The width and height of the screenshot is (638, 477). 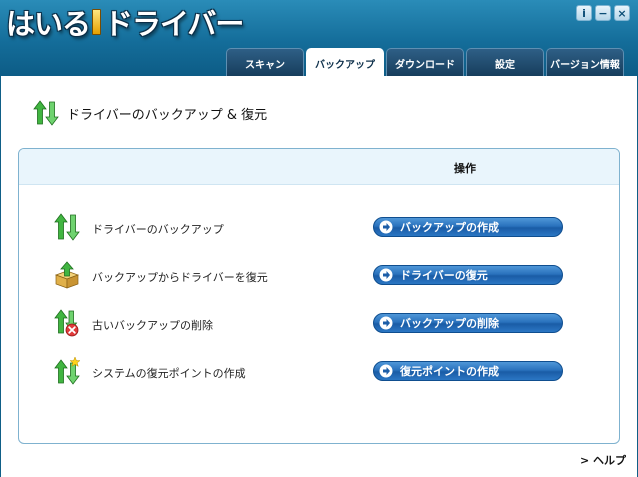 I want to click on restore-point-icon, so click(x=67, y=371).